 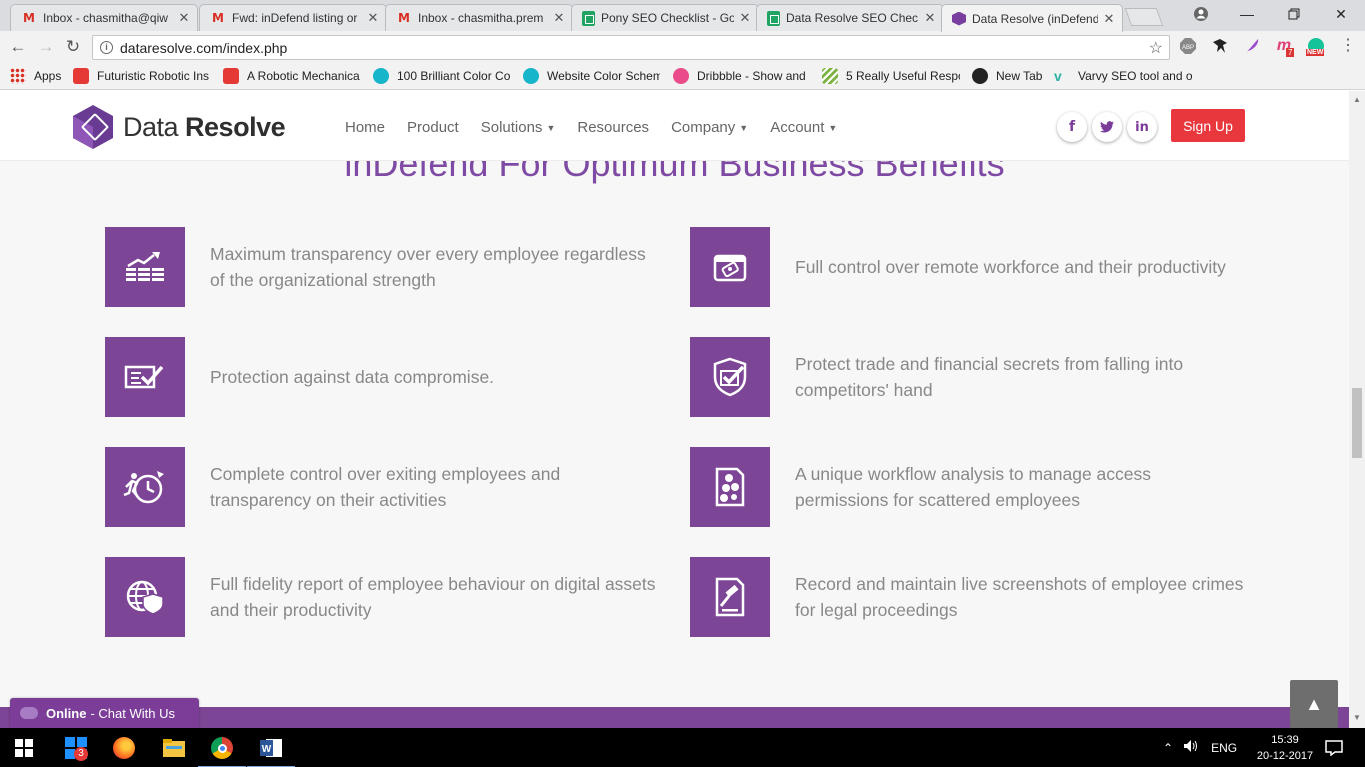 I want to click on address-bar: i dataresolve.com/index.php ☆, so click(x=631, y=47).